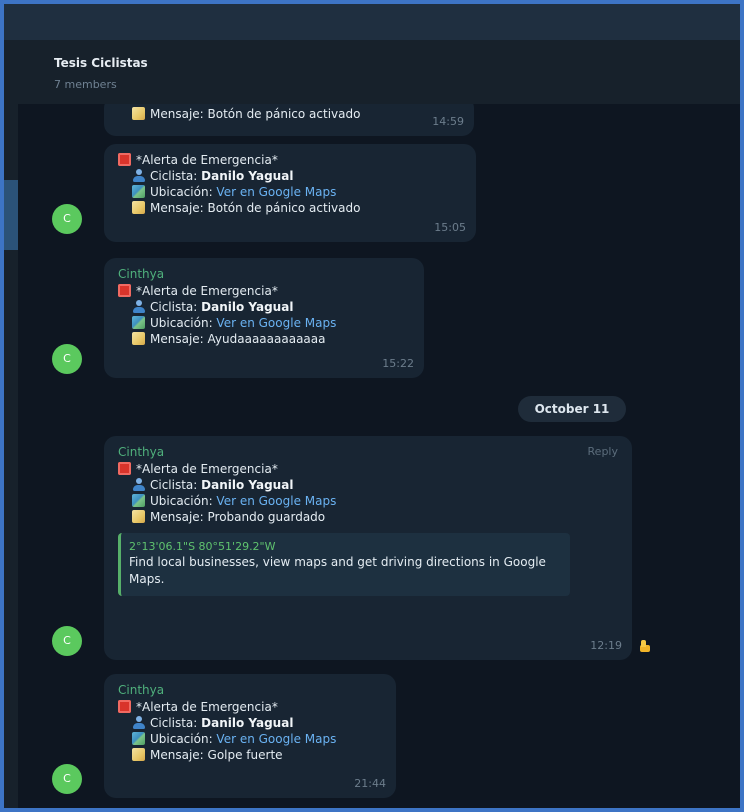  I want to click on date-divider: October 11, so click(572, 409).